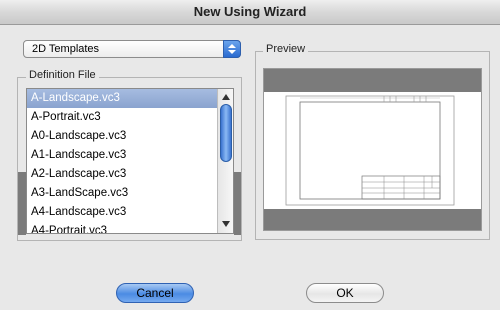 The width and height of the screenshot is (500, 310). What do you see at coordinates (62, 75) in the screenshot?
I see `definition-file-label: Definition File` at bounding box center [62, 75].